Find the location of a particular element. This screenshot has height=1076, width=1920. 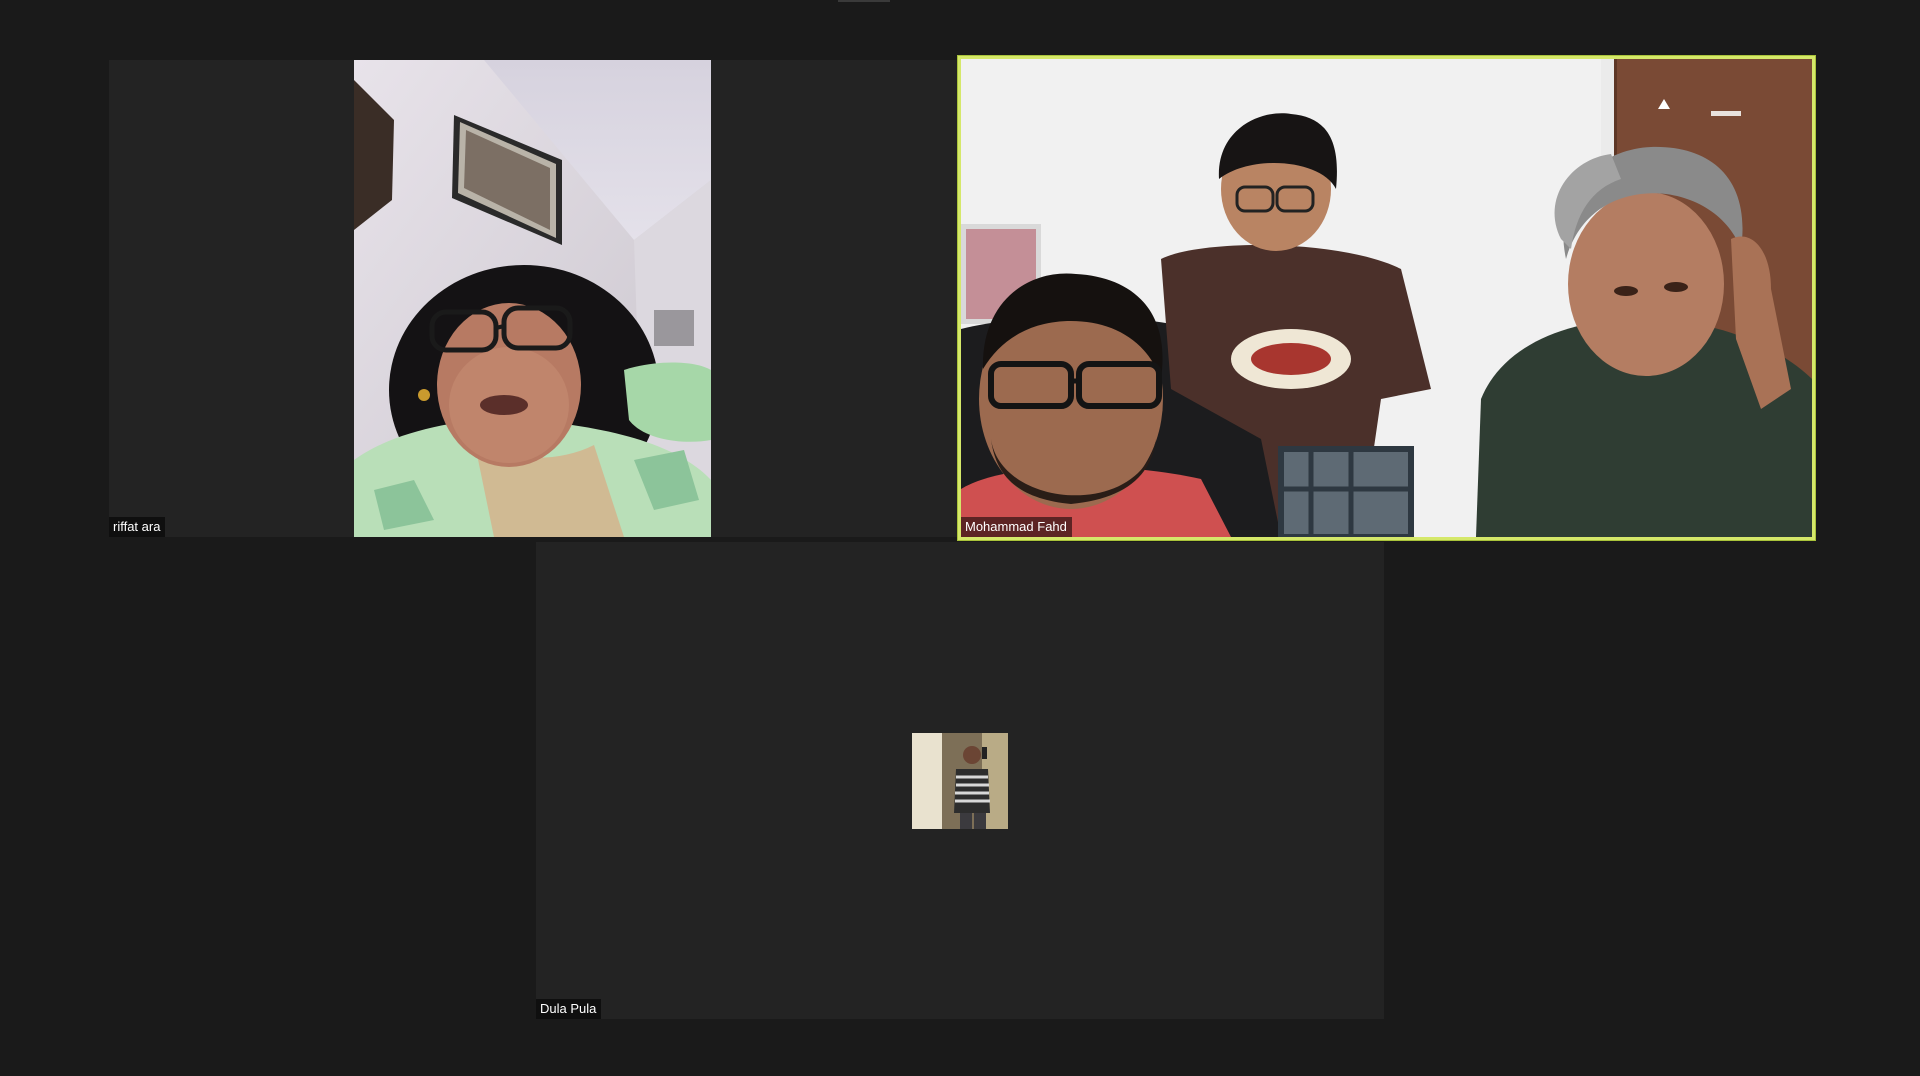

window-drag-handle is located at coordinates (864, 1).